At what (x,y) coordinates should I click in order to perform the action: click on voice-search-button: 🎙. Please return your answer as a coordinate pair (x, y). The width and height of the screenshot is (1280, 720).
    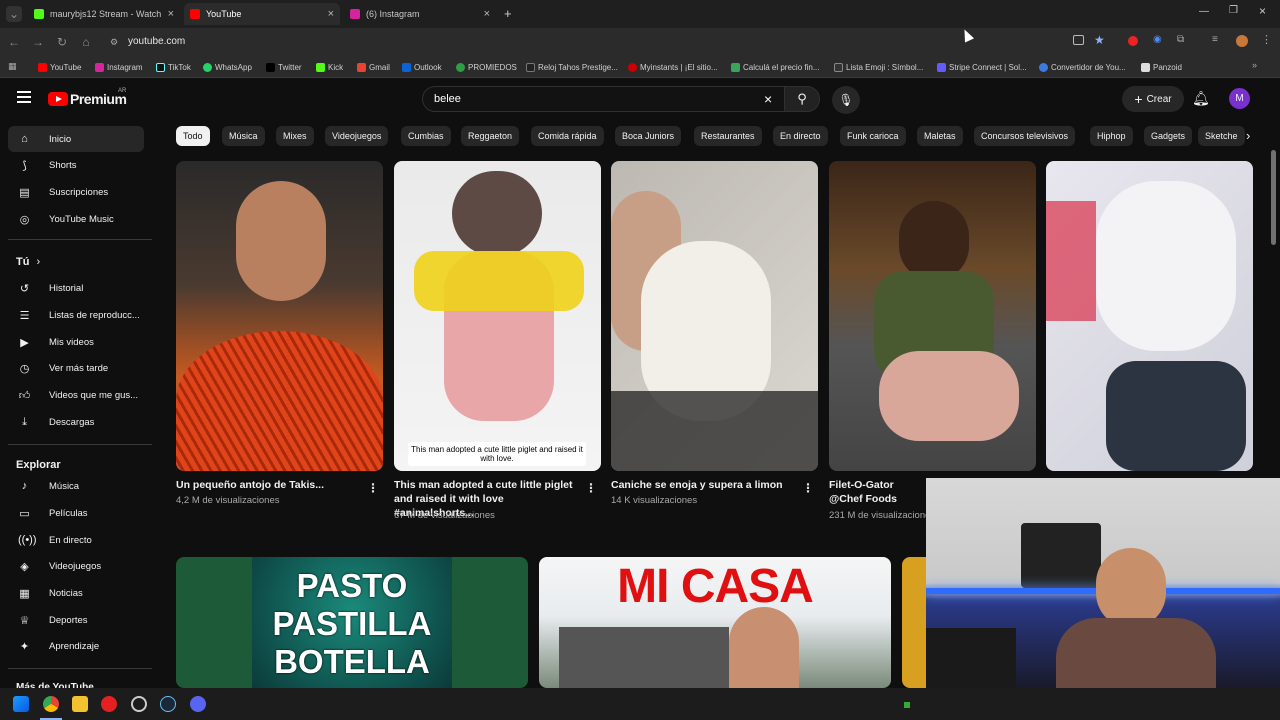
    Looking at the image, I should click on (846, 100).